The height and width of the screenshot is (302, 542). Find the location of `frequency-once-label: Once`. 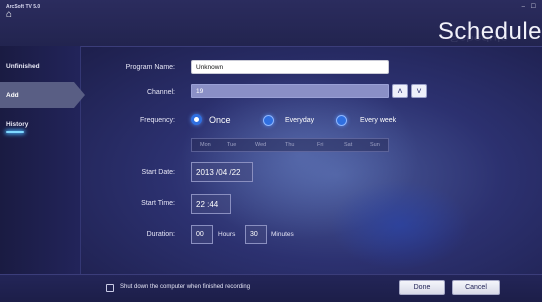

frequency-once-label: Once is located at coordinates (220, 120).